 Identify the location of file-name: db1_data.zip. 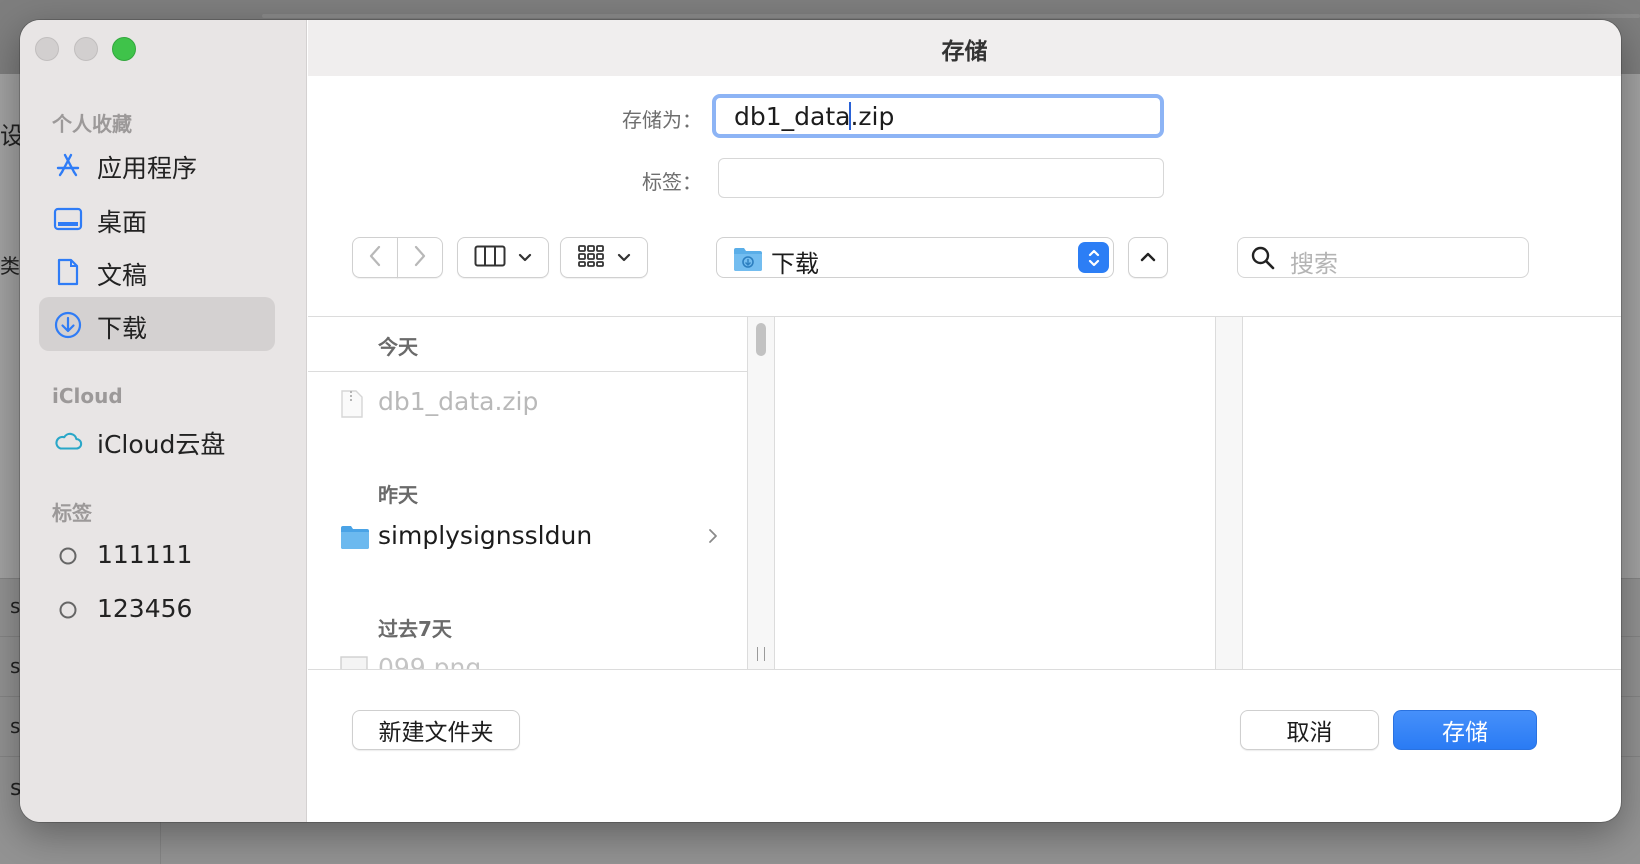
(458, 401).